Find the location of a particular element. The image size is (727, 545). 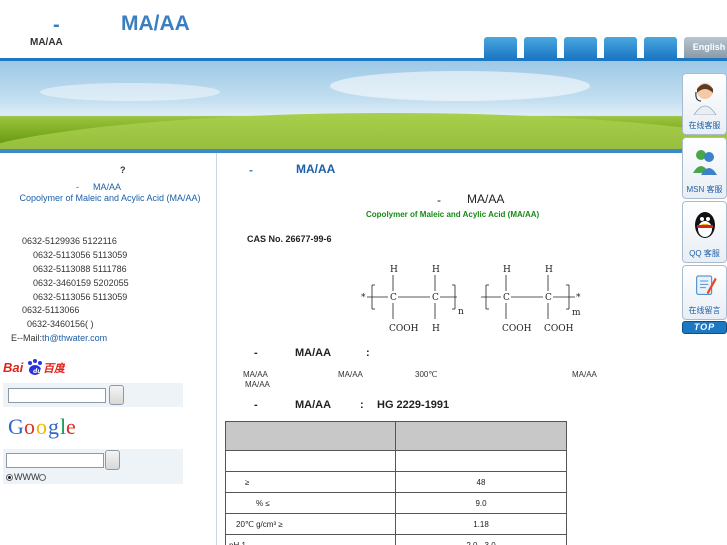

baidu-paw-icon: Bai du 百度 is located at coordinates (35, 367).